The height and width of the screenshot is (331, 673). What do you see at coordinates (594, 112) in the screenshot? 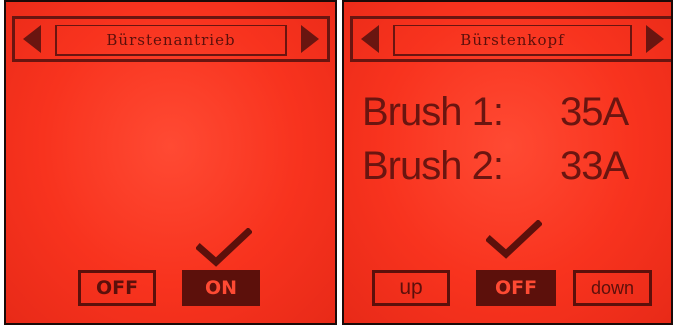
I see `brush-1-value: 35A` at bounding box center [594, 112].